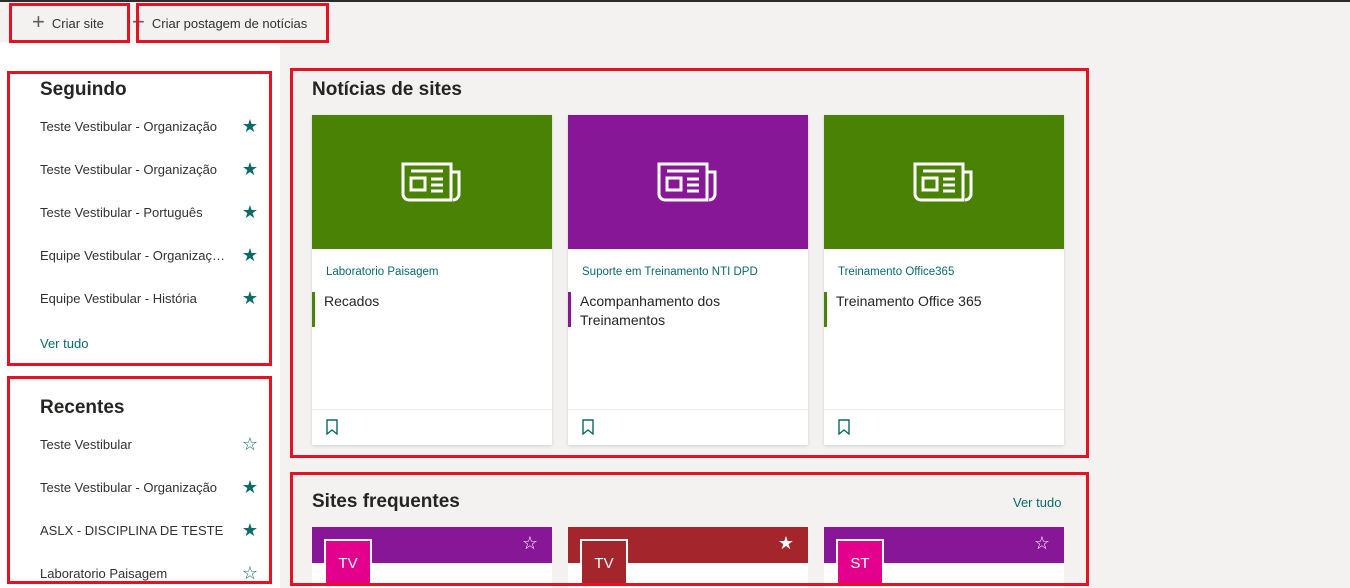  What do you see at coordinates (689, 311) in the screenshot?
I see `news-card-headline: Acompanhamento dos Treinamentos` at bounding box center [689, 311].